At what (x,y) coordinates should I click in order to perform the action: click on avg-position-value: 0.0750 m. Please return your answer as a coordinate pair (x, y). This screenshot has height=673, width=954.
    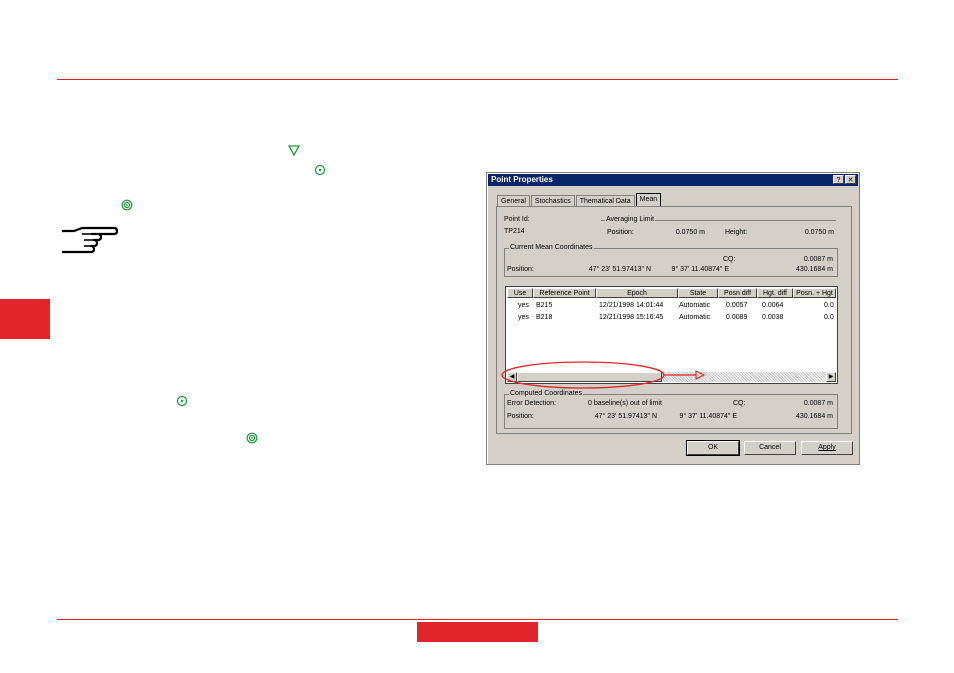
    Looking at the image, I should click on (690, 232).